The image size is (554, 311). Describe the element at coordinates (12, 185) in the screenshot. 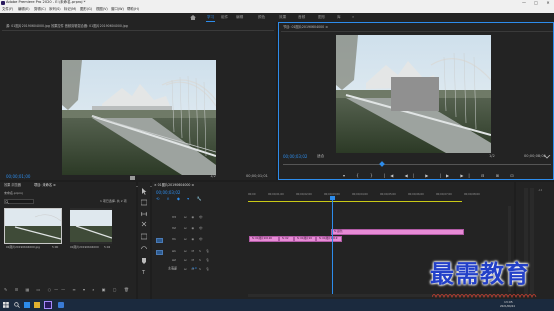

I see `effects-browser-tab: 效果 浏览器` at that location.